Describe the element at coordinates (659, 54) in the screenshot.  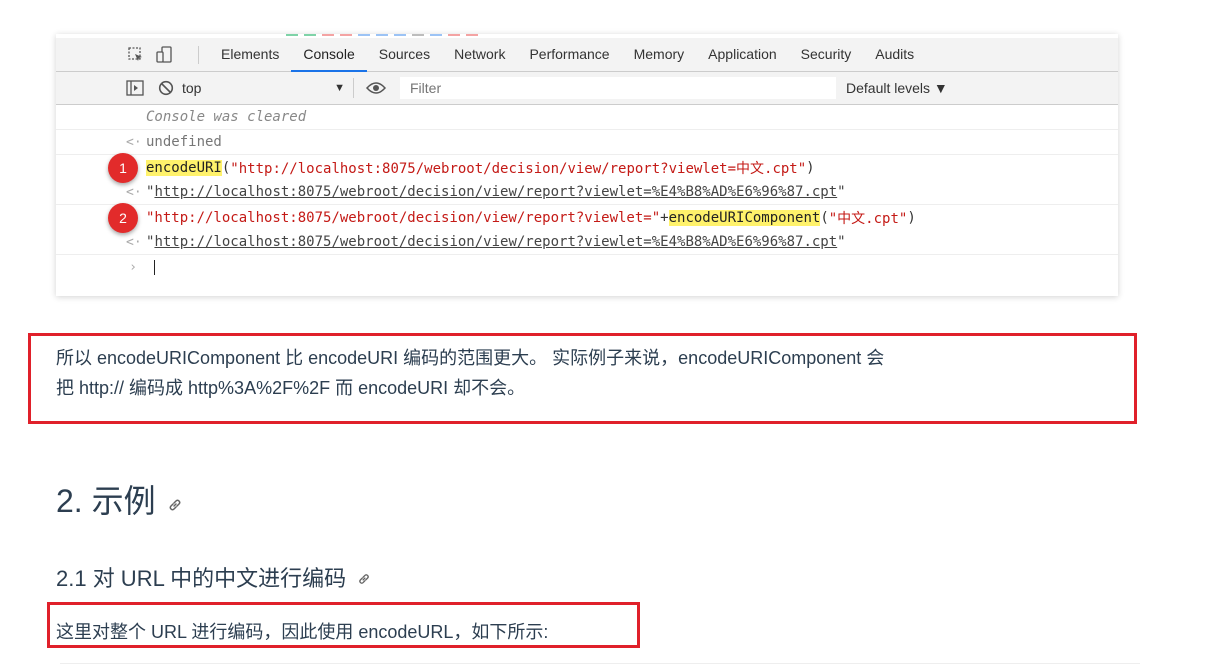
I see `tab-memory: Memory` at that location.